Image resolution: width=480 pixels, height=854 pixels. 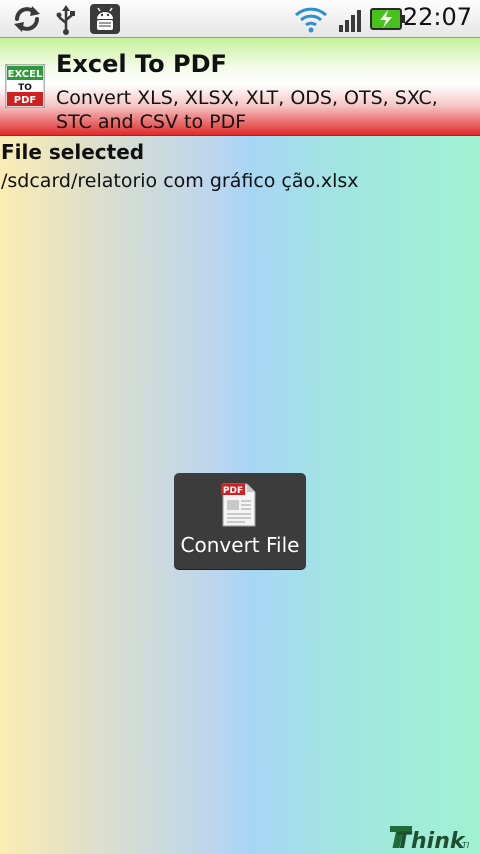 What do you see at coordinates (105, 19) in the screenshot?
I see `debug-icon` at bounding box center [105, 19].